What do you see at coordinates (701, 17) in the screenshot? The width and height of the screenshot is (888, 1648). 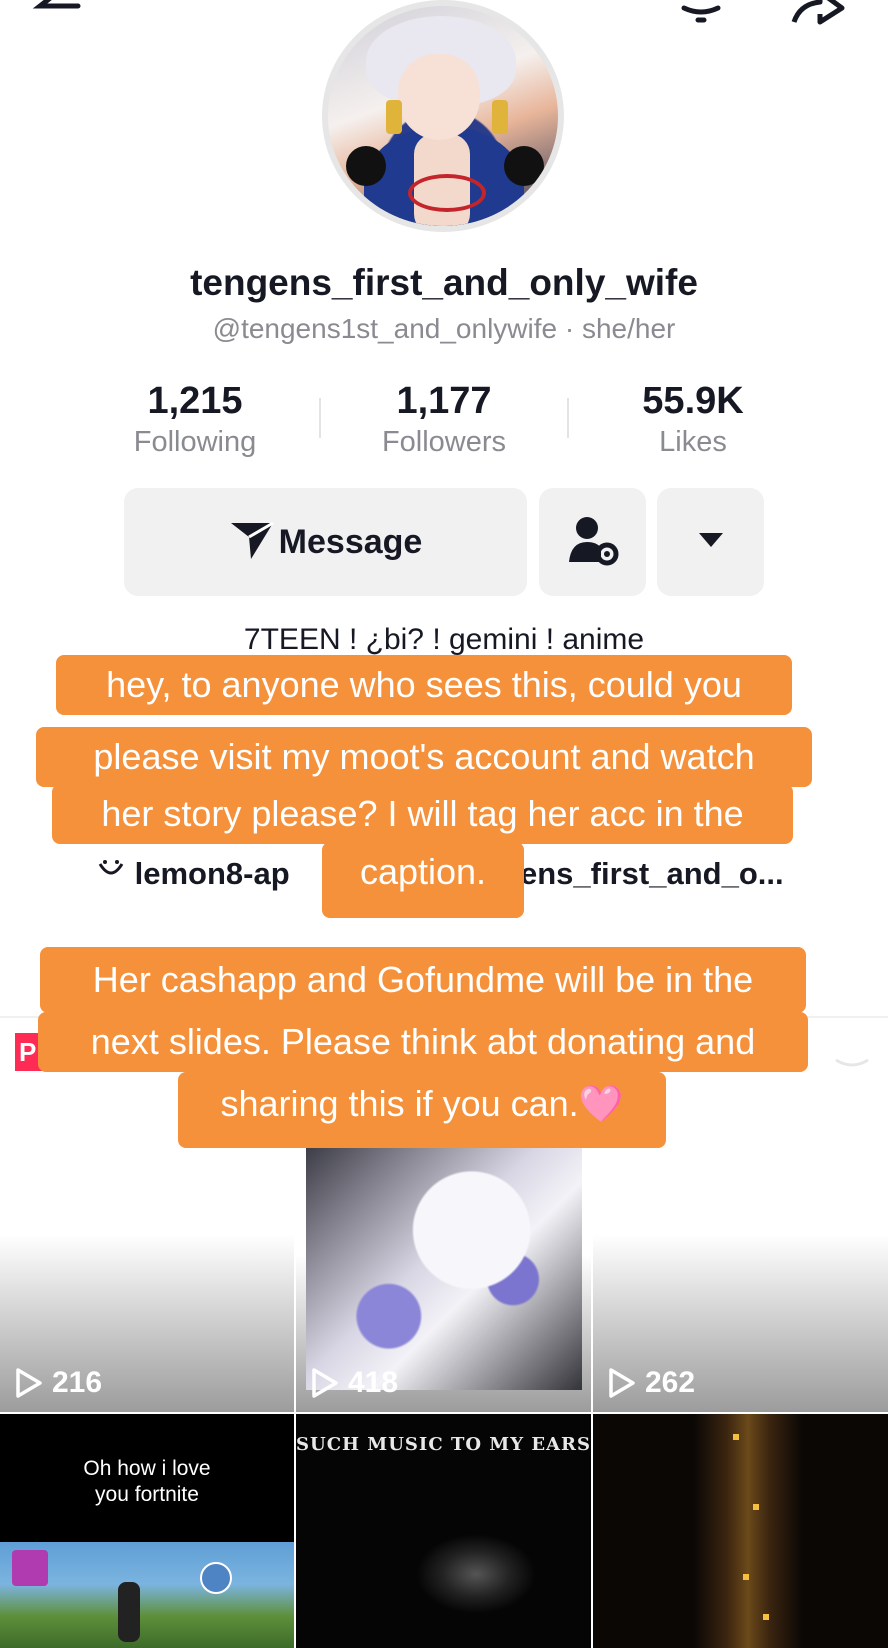 I see `bell-icon` at bounding box center [701, 17].